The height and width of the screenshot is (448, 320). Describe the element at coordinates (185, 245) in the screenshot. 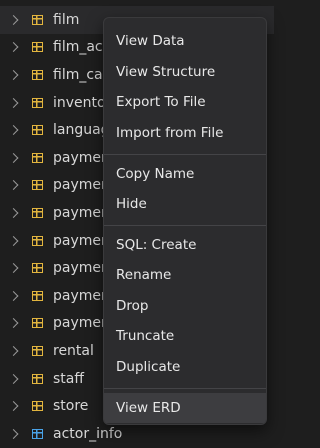

I see `menu-item-sql-create: SQL: Create` at that location.